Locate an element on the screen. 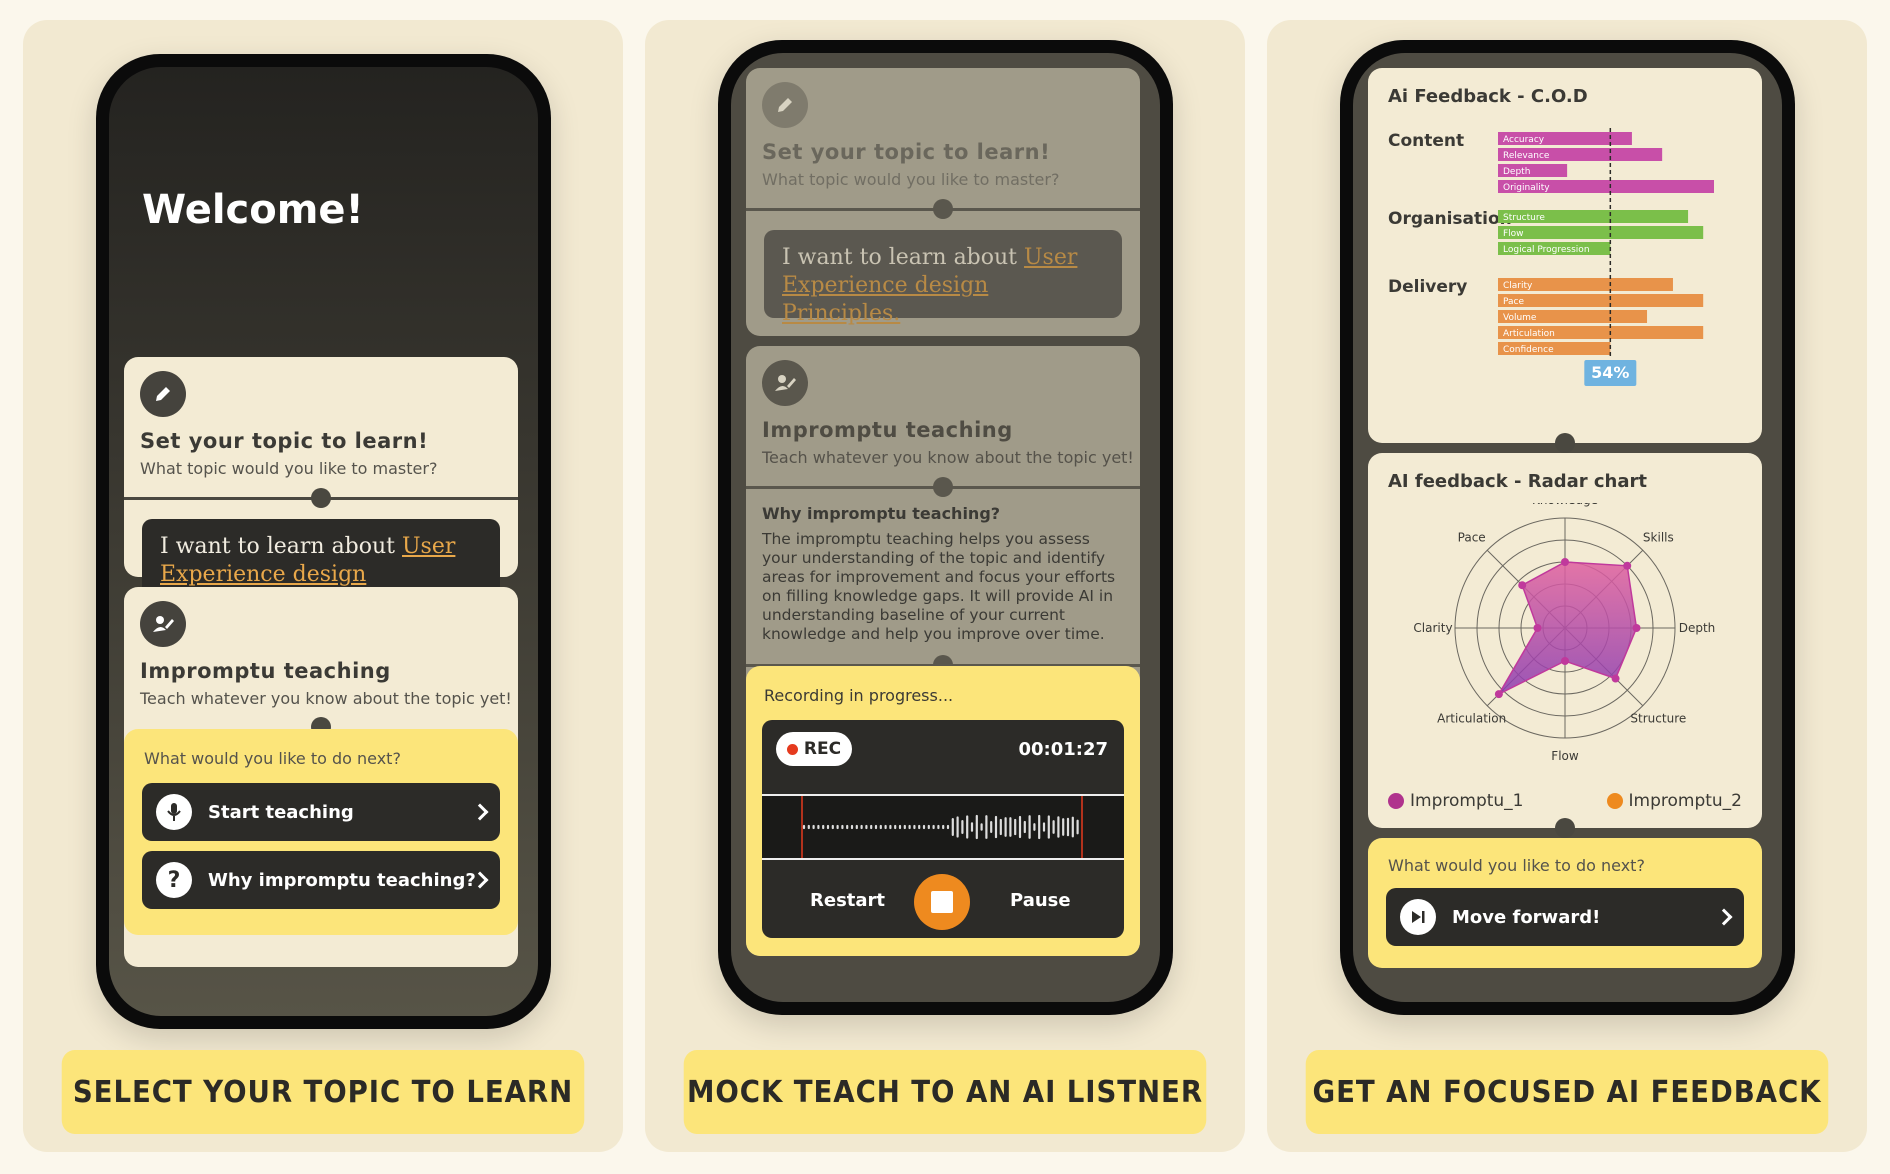  radar-axis-label: Skills is located at coordinates (1658, 537).